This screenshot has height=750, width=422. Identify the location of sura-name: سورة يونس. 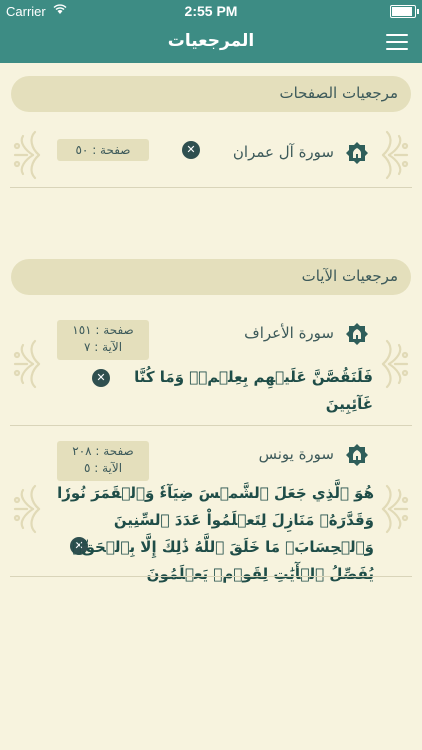
(296, 454).